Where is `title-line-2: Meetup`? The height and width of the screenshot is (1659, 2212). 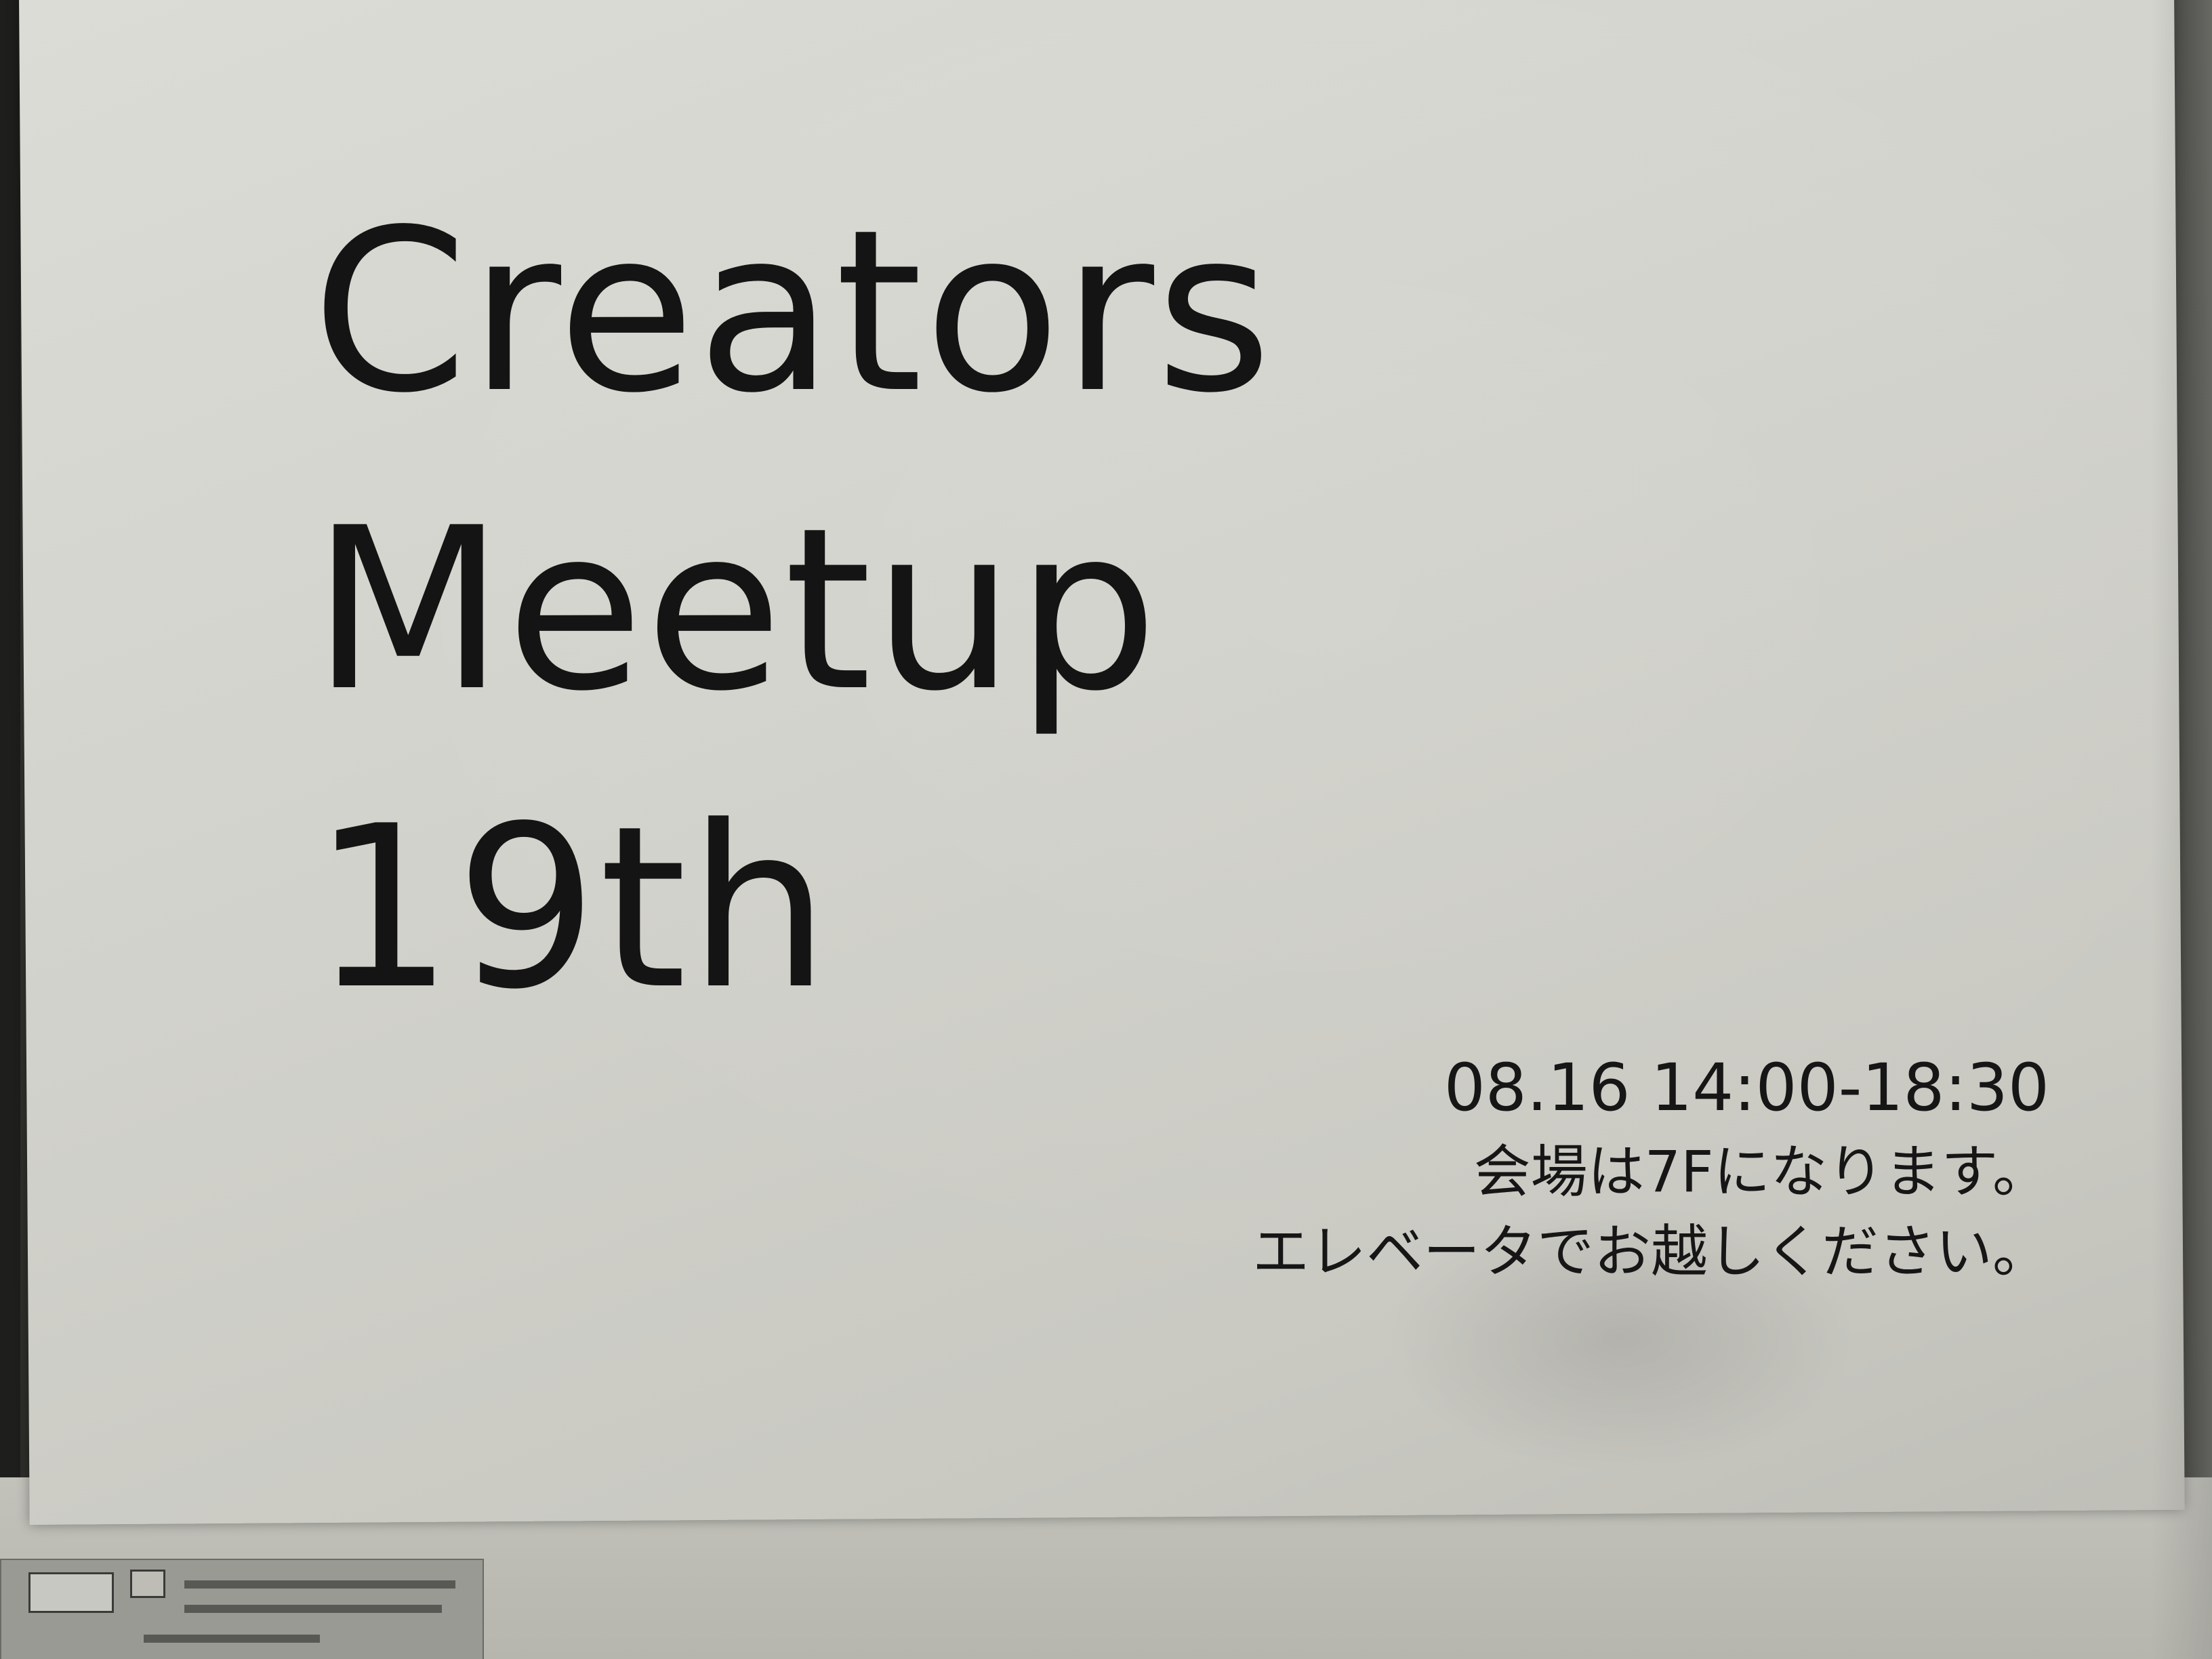
title-line-2: Meetup is located at coordinates (736, 610).